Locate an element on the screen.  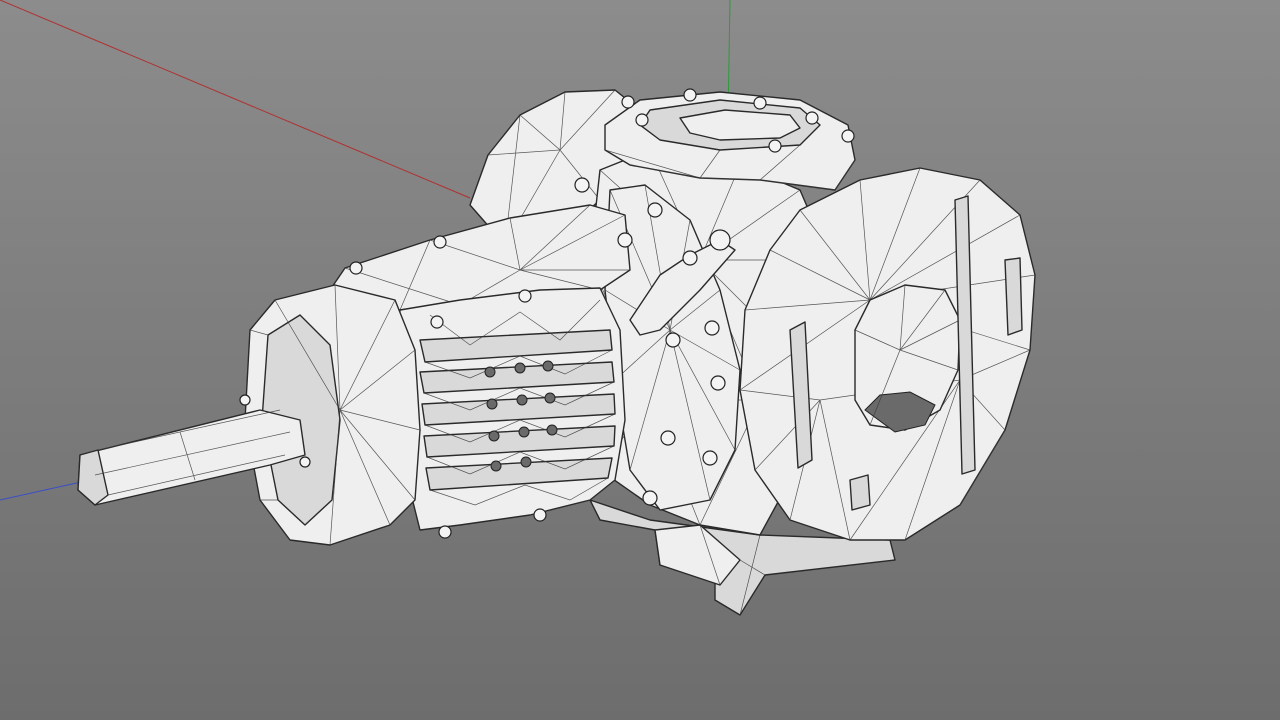
motor-body is located at coordinates (510, 409).